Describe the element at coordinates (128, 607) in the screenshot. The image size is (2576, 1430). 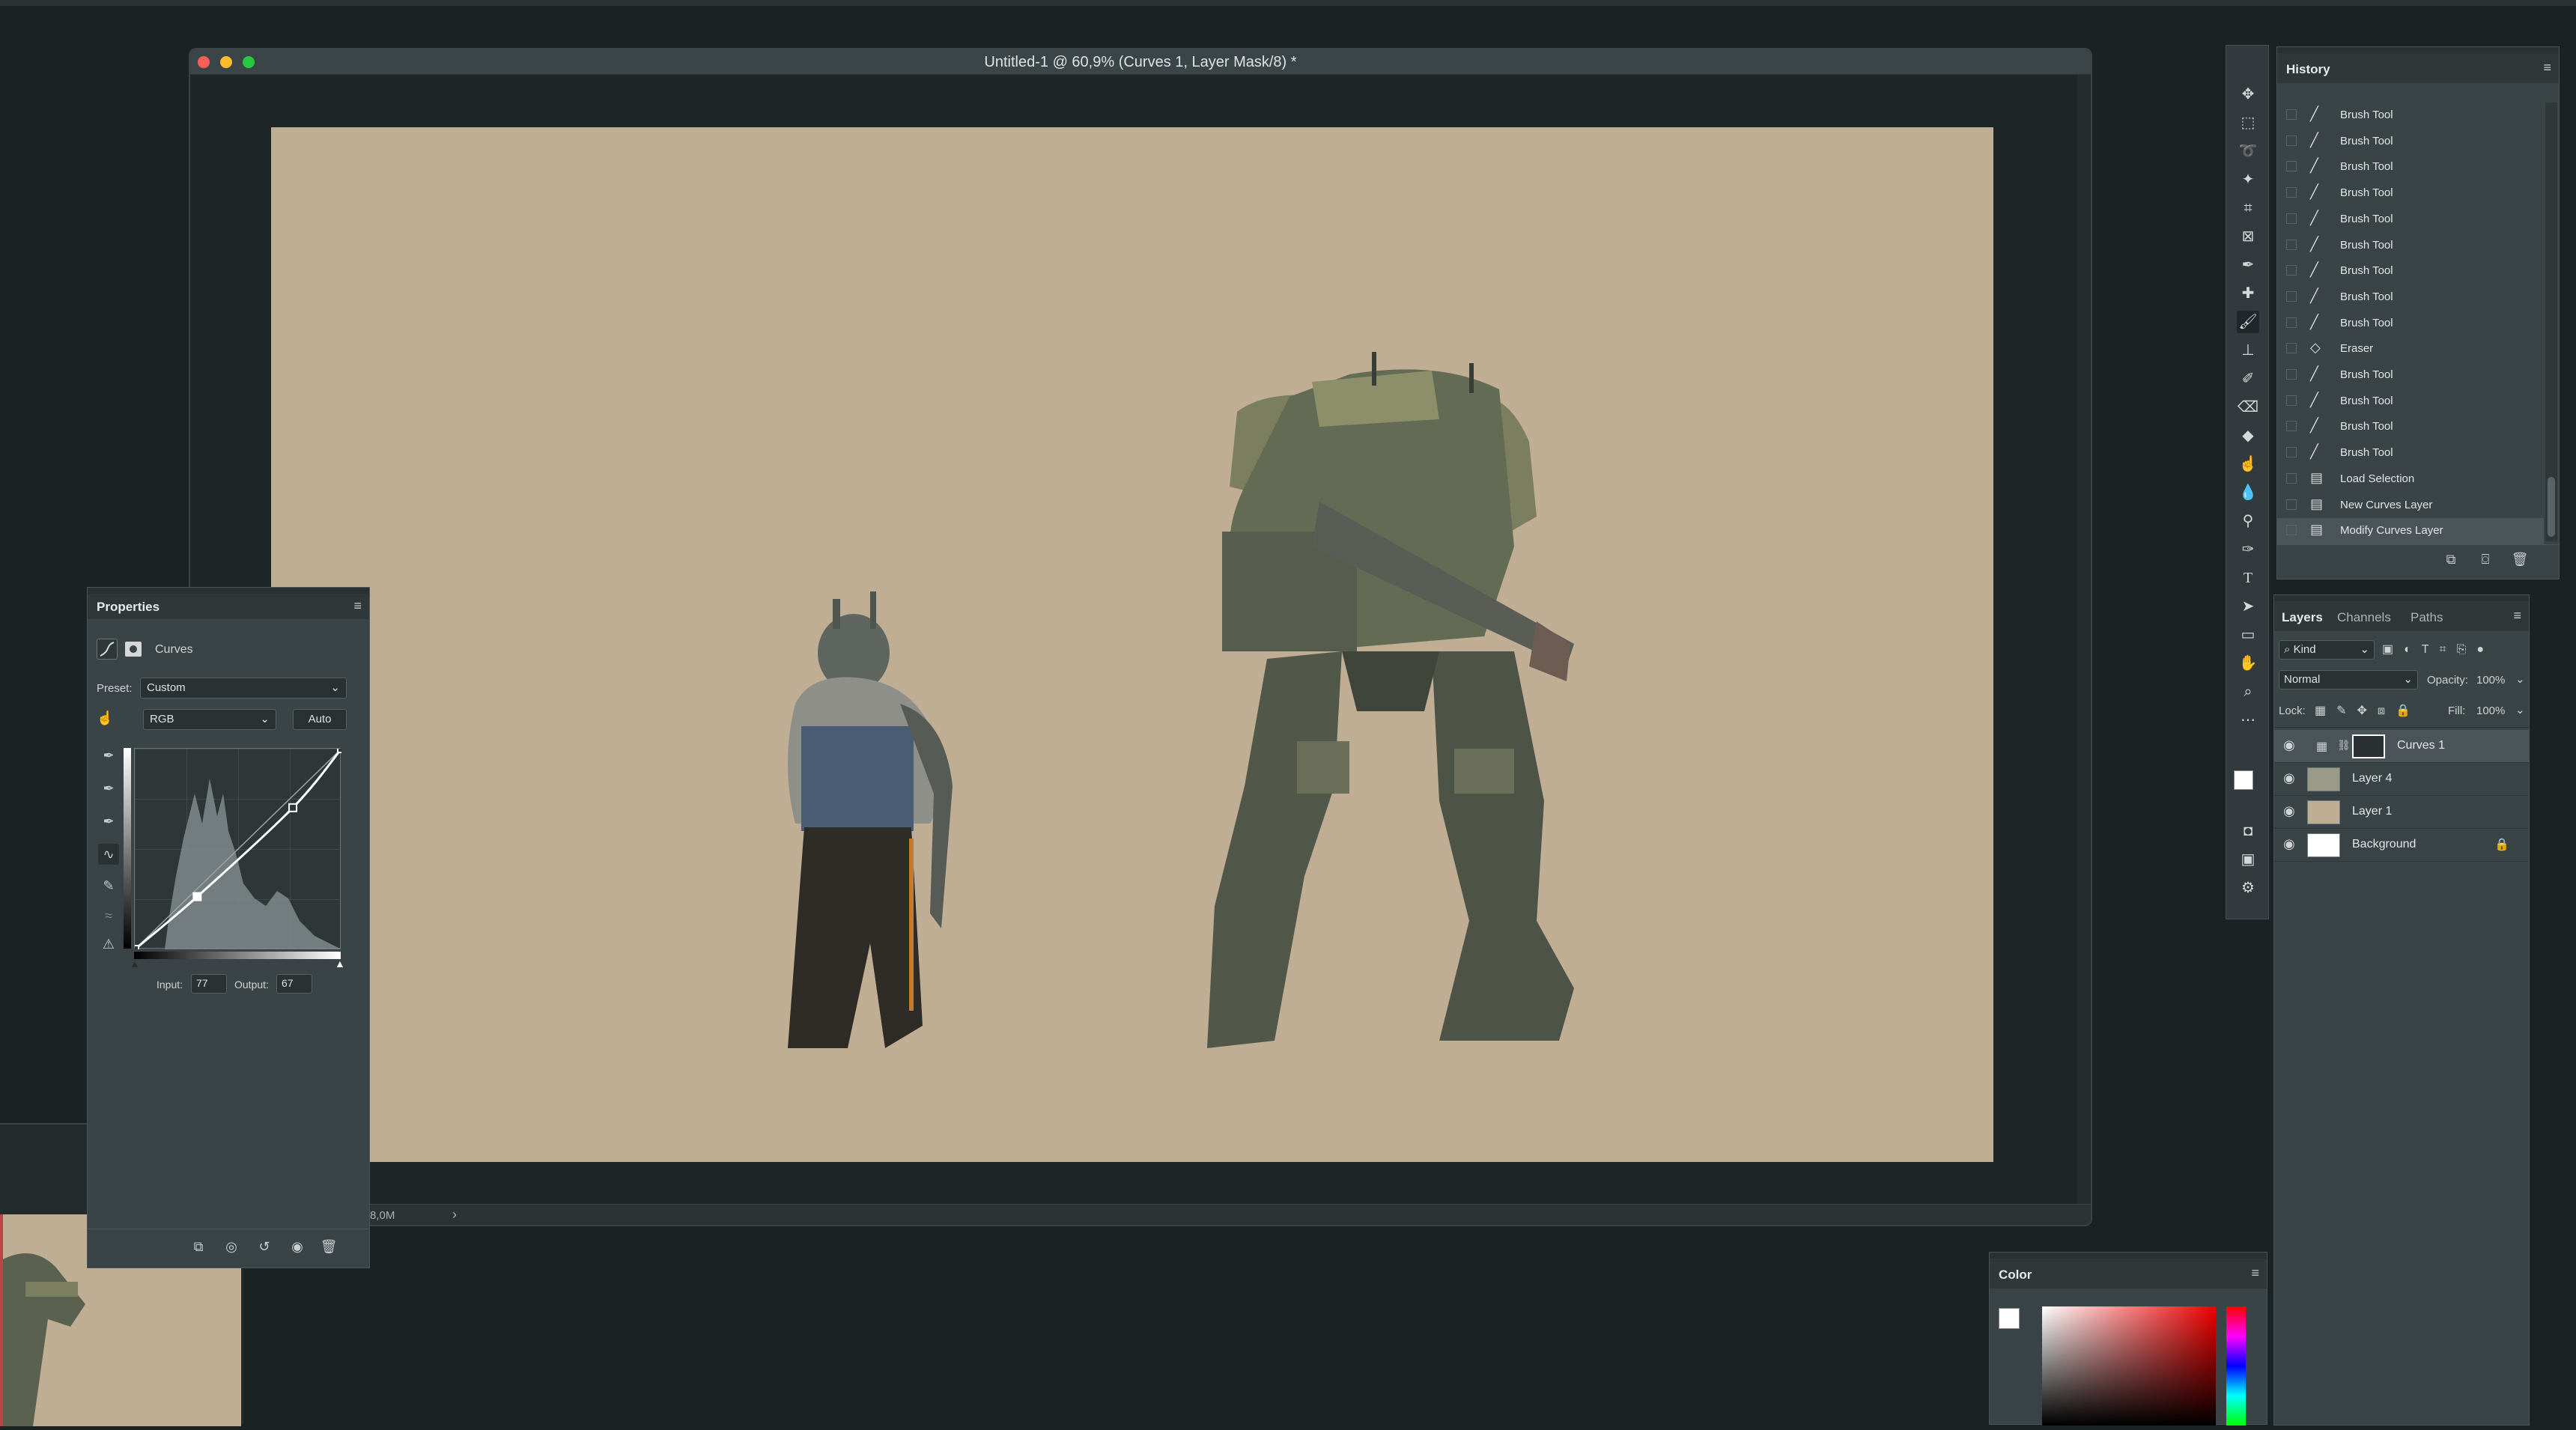
I see `tab-properties: Properties` at that location.